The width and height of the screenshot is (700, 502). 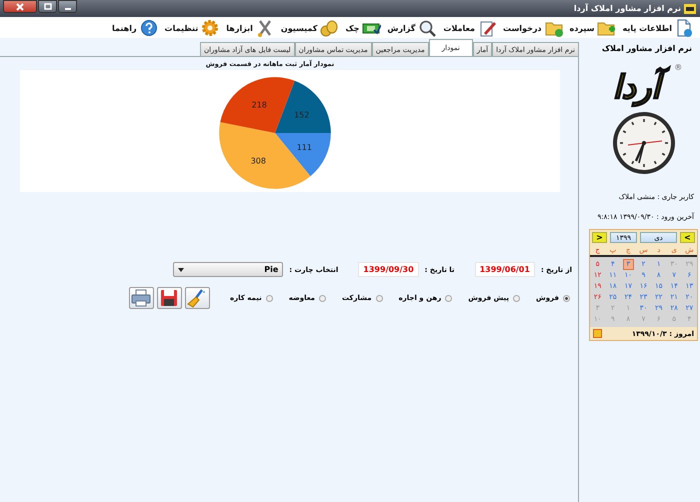 I want to click on toolbar-button: اطلاعات پایه, so click(x=658, y=28).